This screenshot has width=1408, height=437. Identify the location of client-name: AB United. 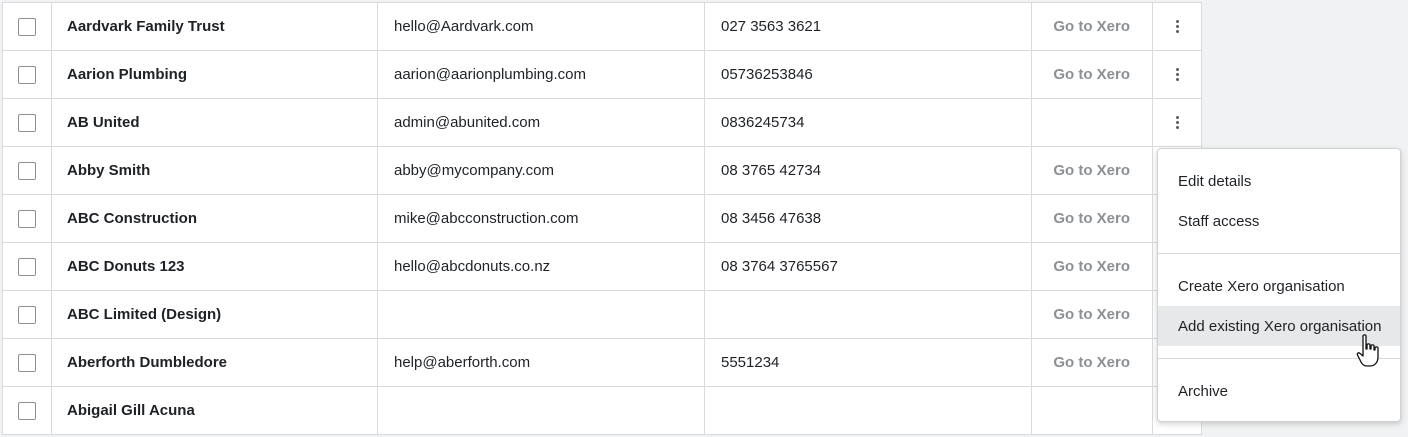
(215, 122).